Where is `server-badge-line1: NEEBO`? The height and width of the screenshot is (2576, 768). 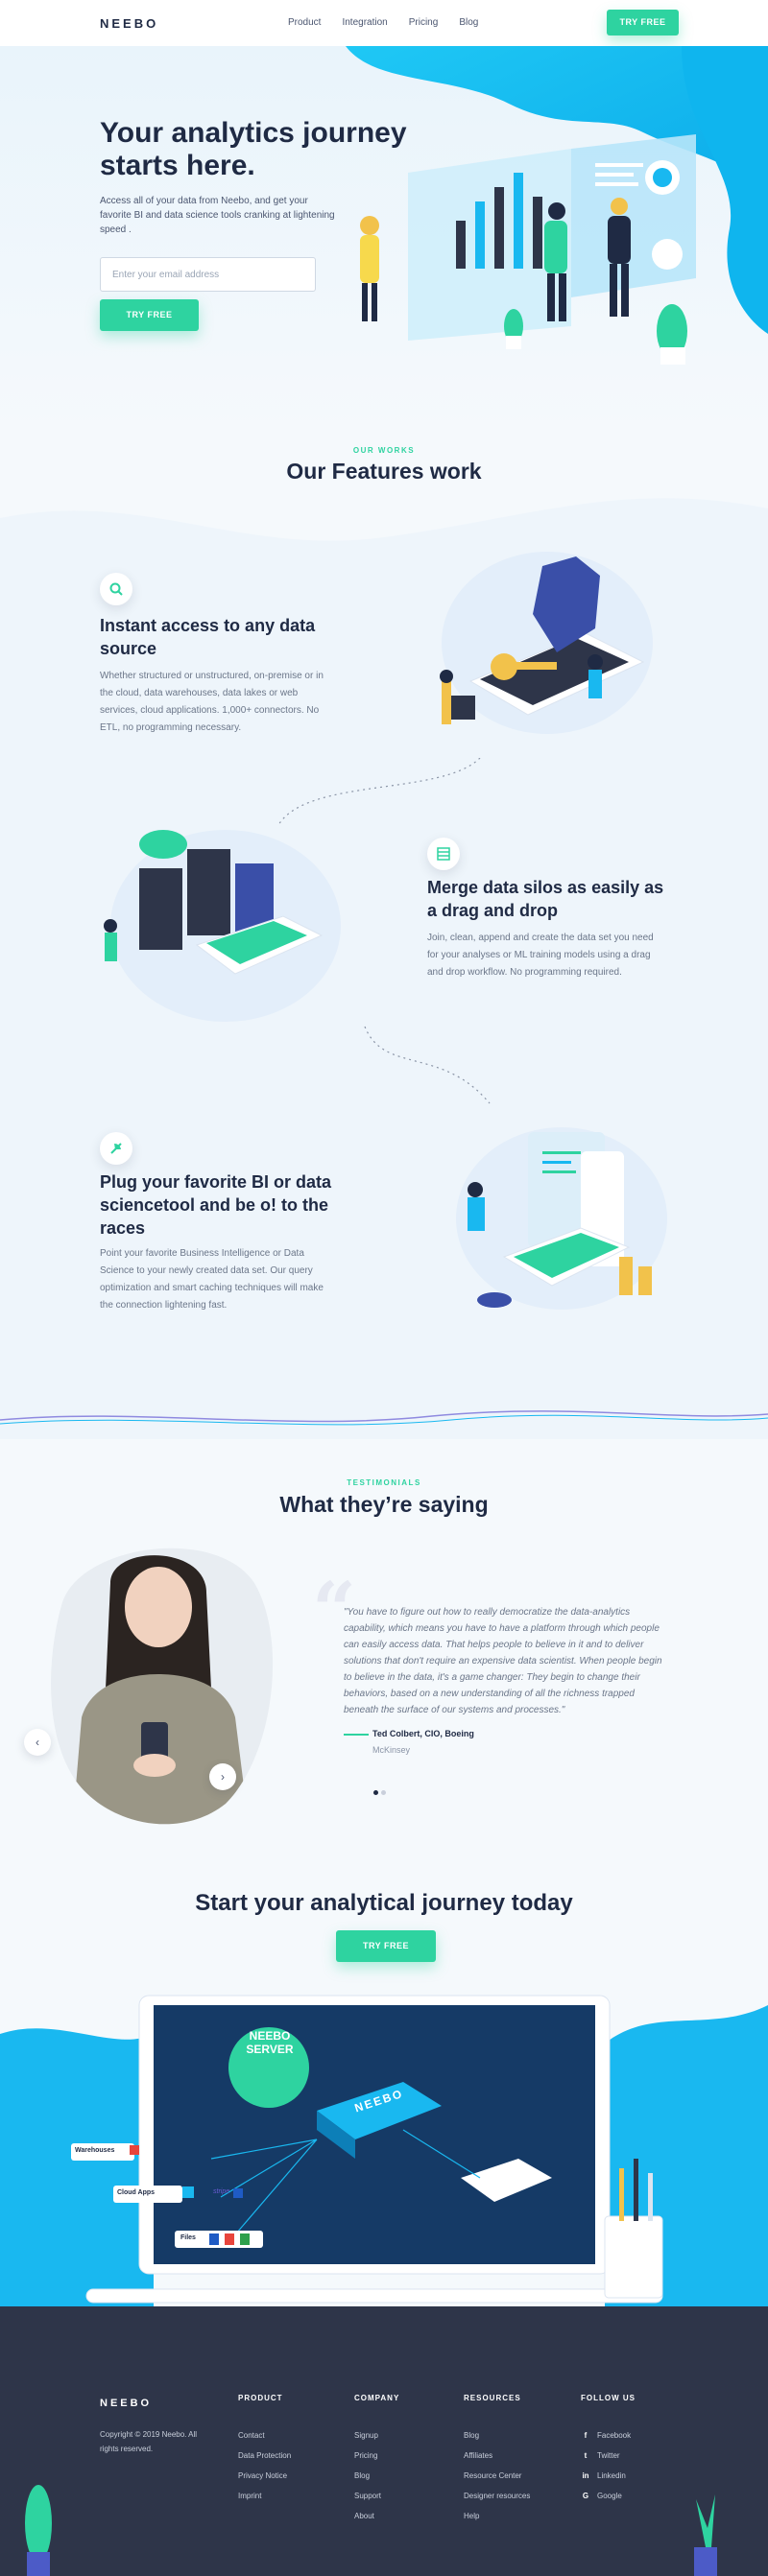 server-badge-line1: NEEBO is located at coordinates (270, 2036).